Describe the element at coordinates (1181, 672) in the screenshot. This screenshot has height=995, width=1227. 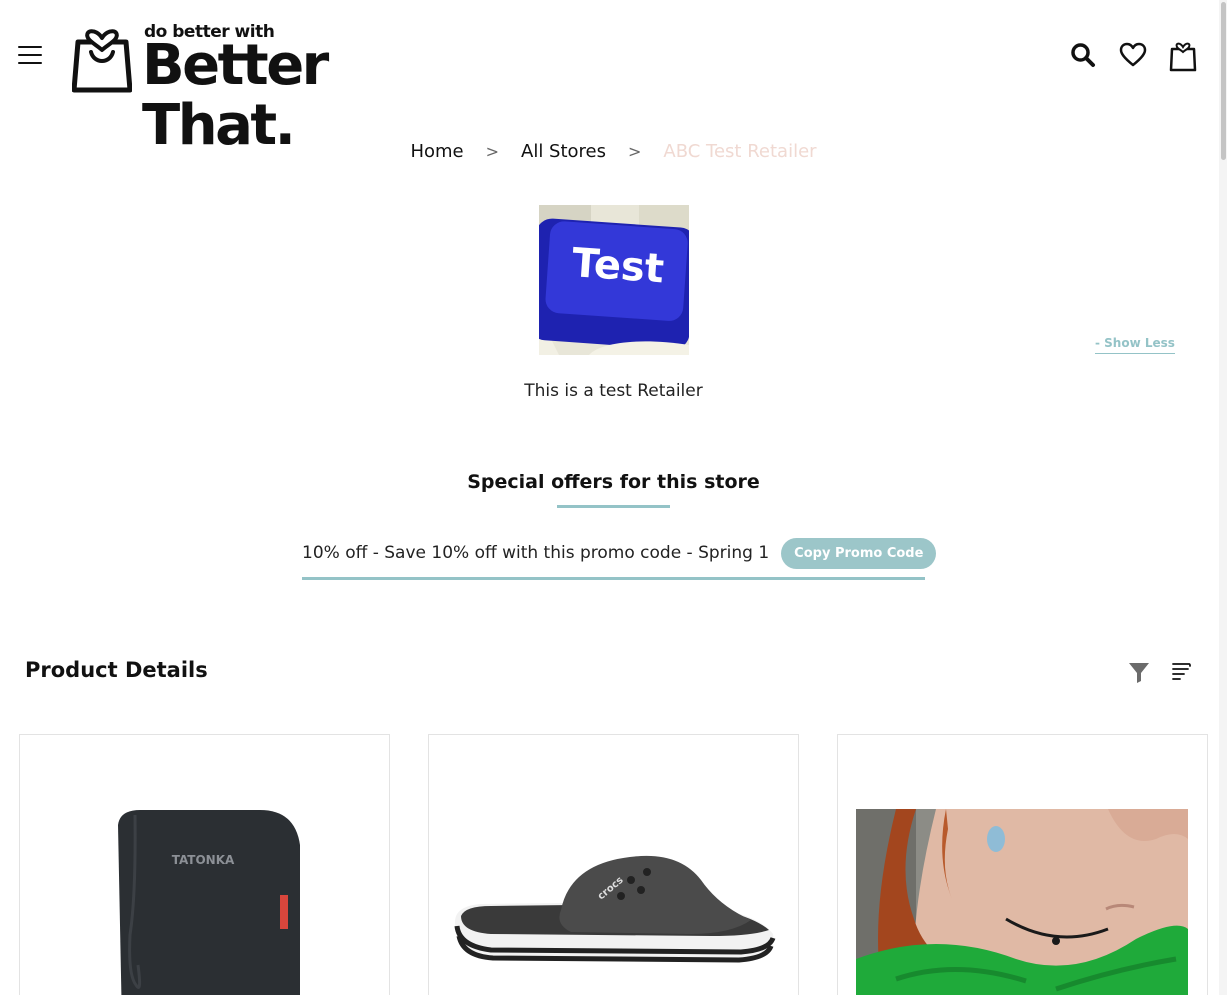
I see `sort-icon` at that location.